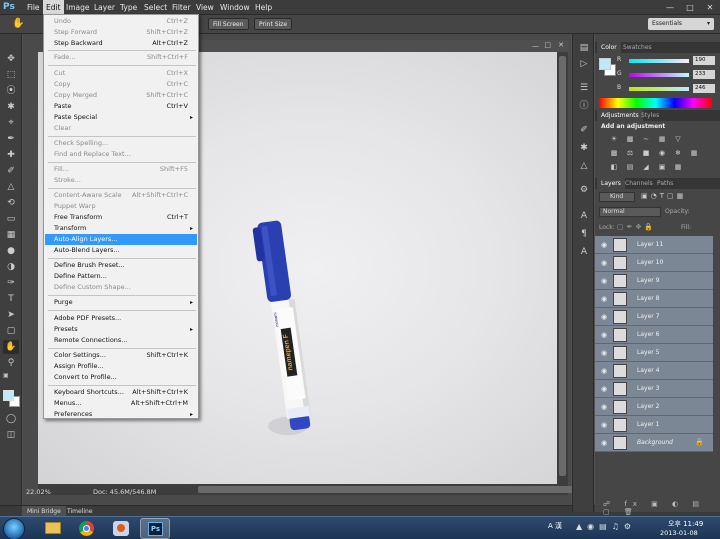 This screenshot has width=720, height=539. Describe the element at coordinates (11, 187) in the screenshot. I see `clone-stamp-tool-icon: △` at that location.